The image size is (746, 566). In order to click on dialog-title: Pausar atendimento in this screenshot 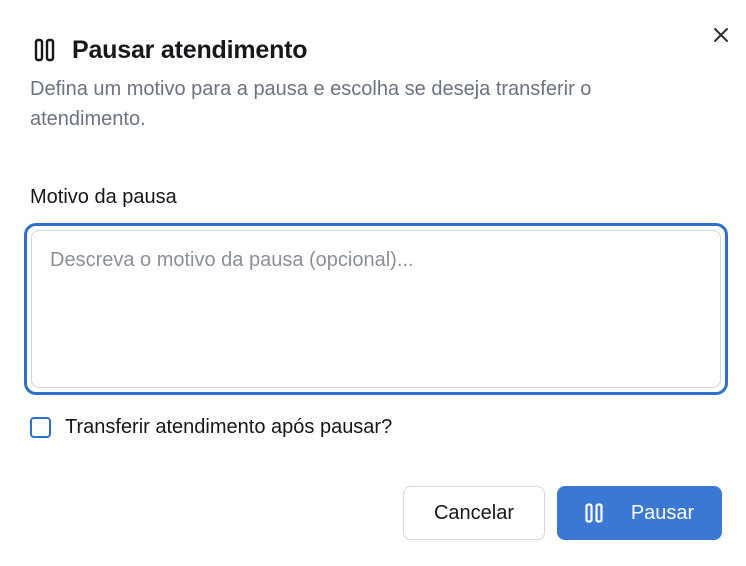, I will do `click(190, 49)`.